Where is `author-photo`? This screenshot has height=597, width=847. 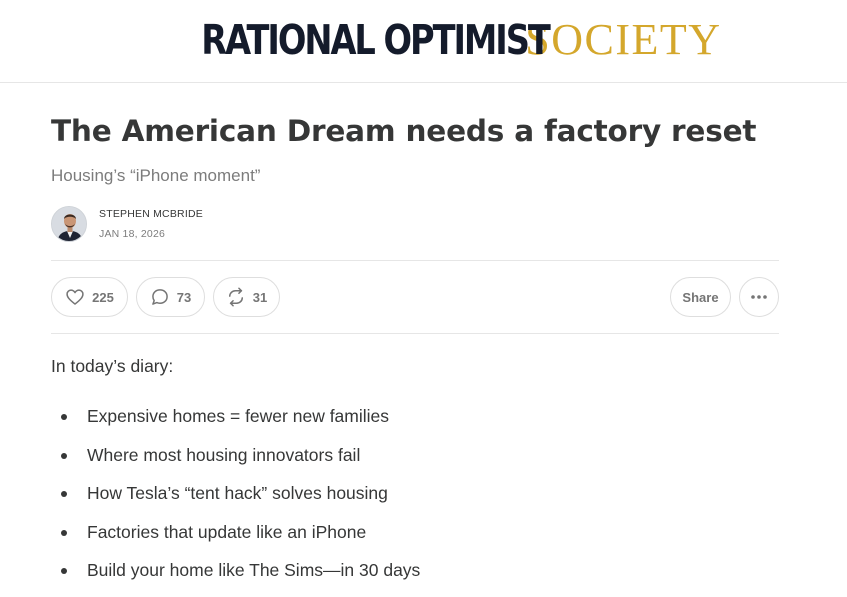
author-photo is located at coordinates (69, 224).